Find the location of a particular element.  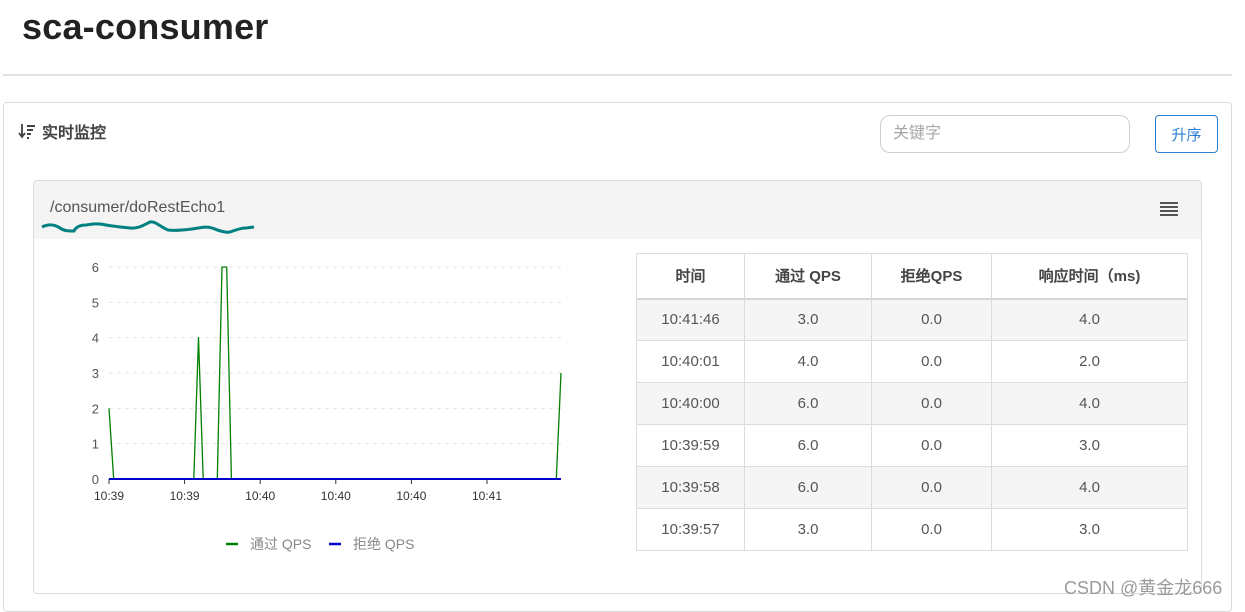

column-header-time: 时间 is located at coordinates (690, 276).